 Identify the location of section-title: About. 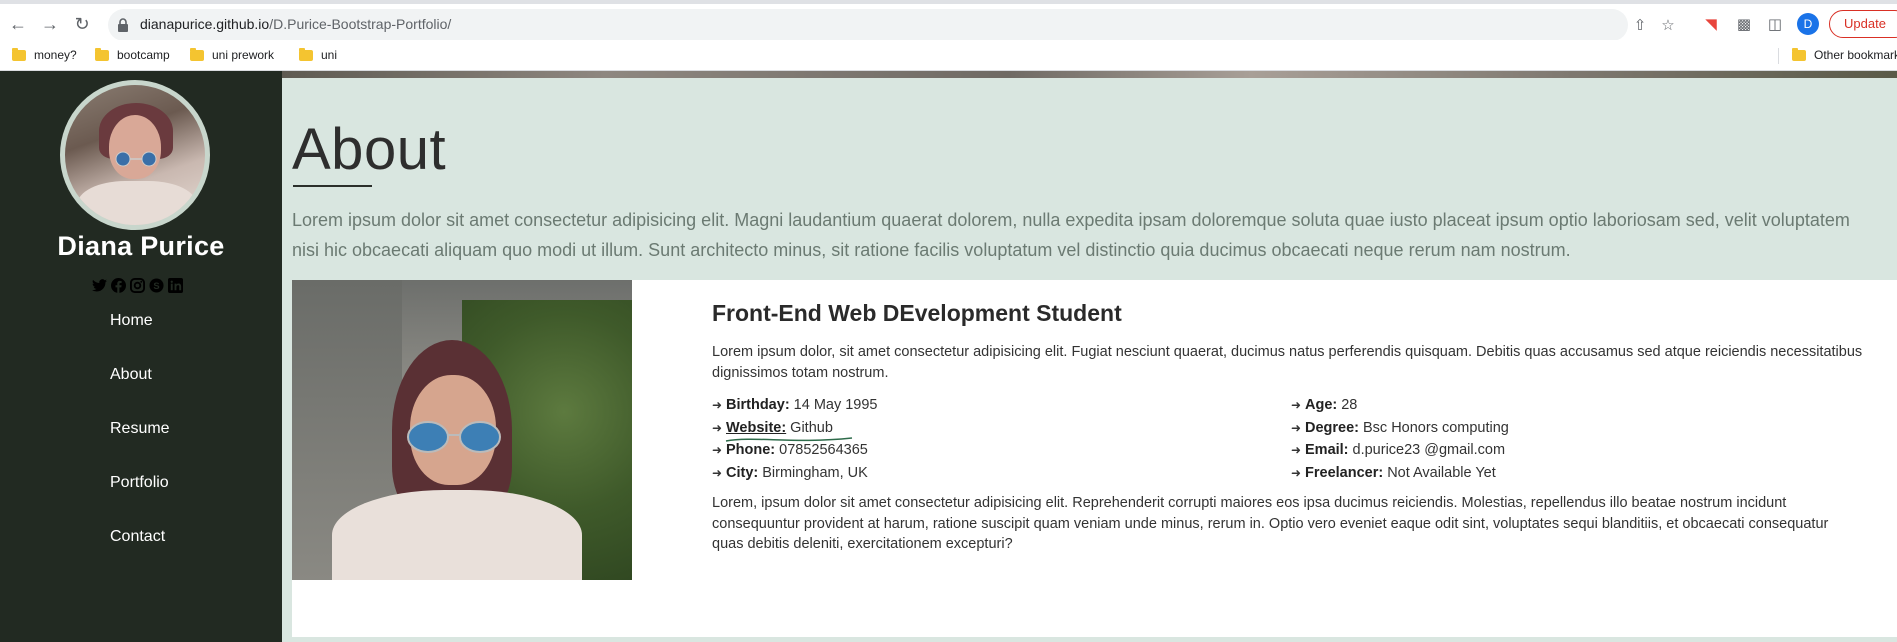
(369, 149).